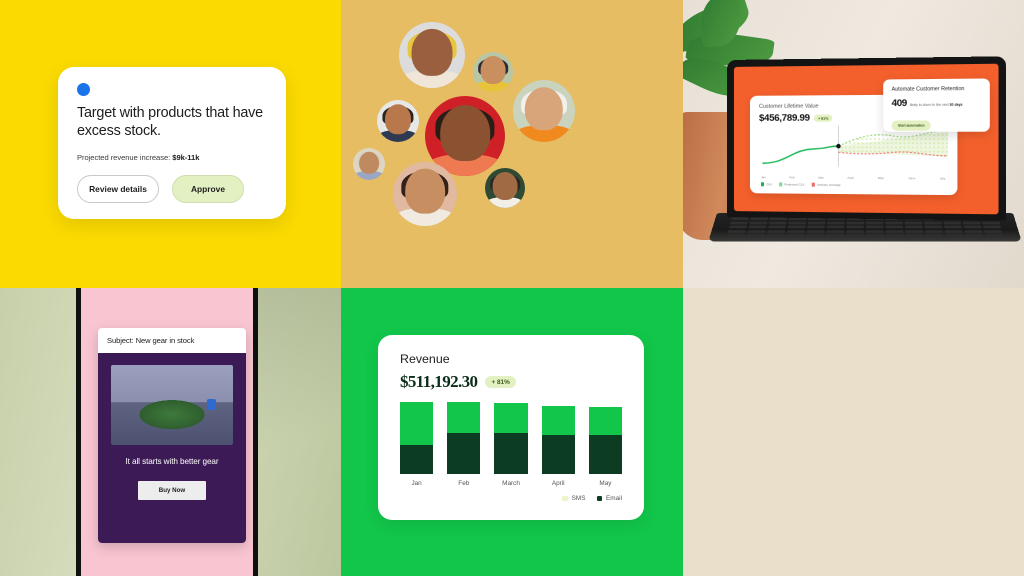  Describe the element at coordinates (826, 185) in the screenshot. I see `clv-legend-item: Industry average` at that location.